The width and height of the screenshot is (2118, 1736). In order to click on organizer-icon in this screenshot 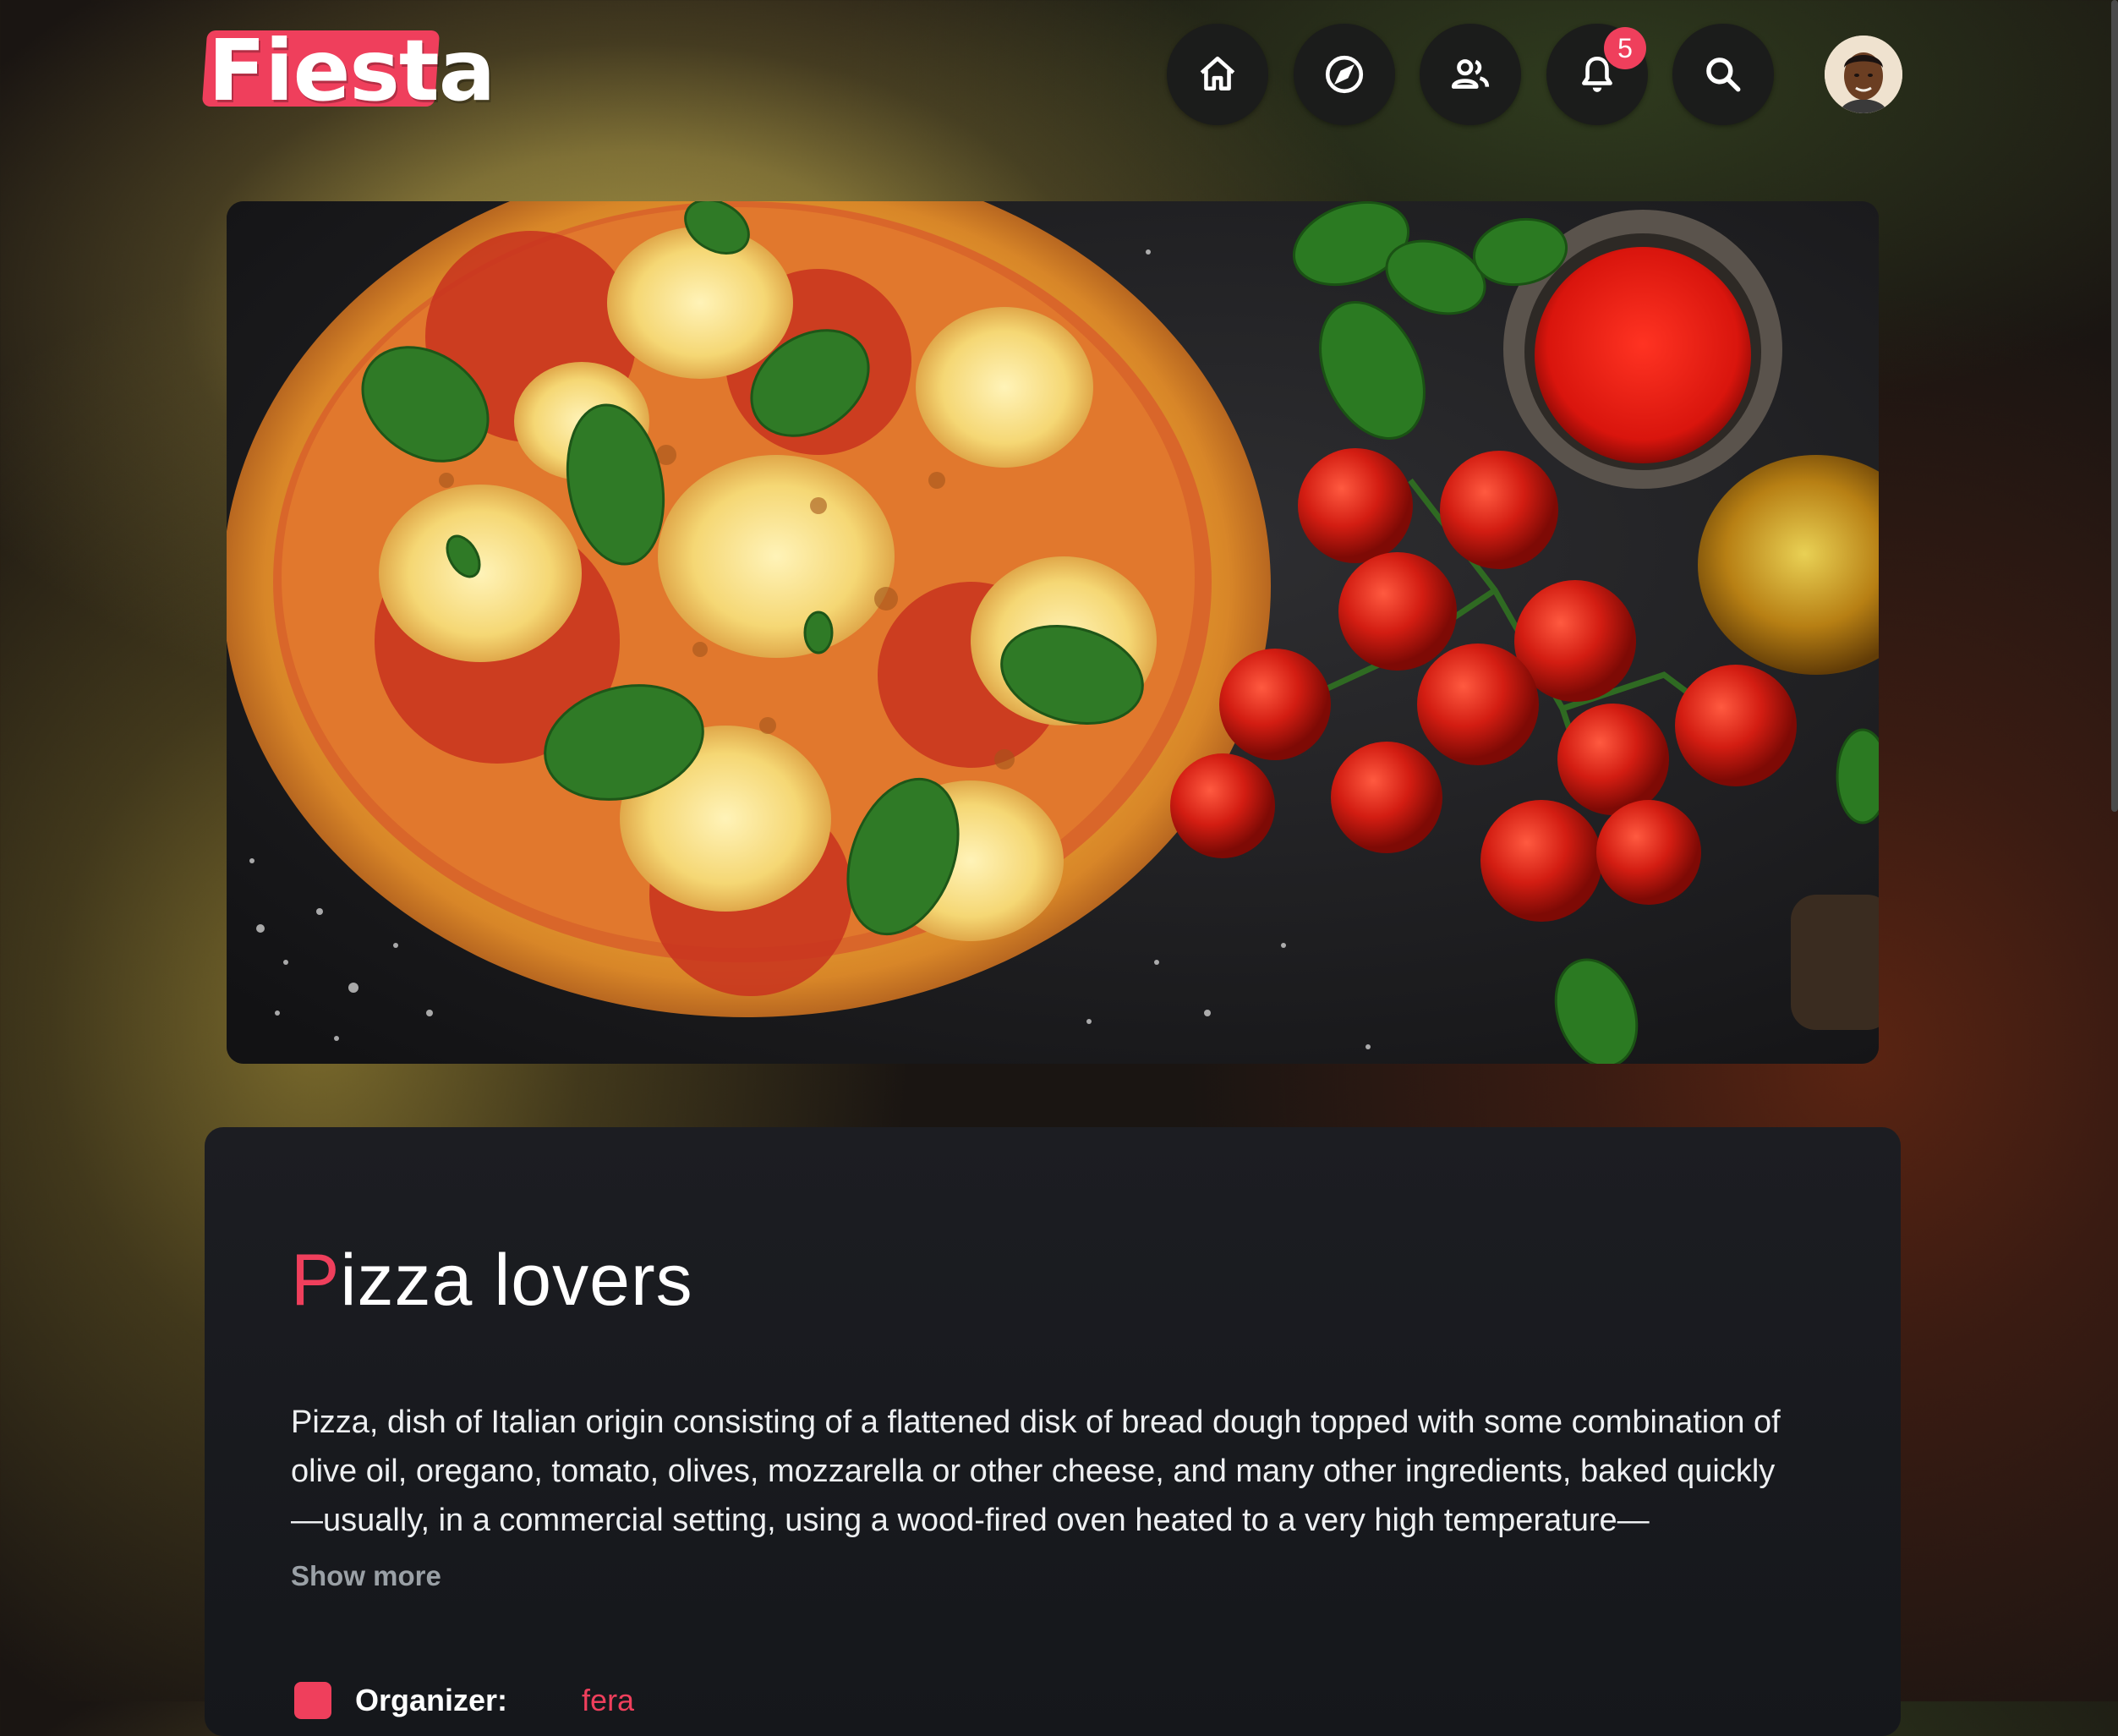, I will do `click(312, 1700)`.